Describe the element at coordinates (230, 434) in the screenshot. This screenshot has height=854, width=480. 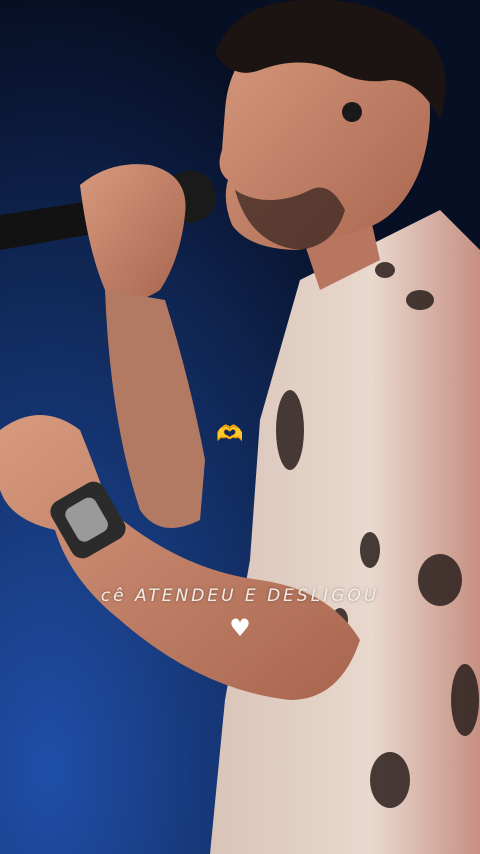
I see `heart-hands-icon: 🫶` at that location.